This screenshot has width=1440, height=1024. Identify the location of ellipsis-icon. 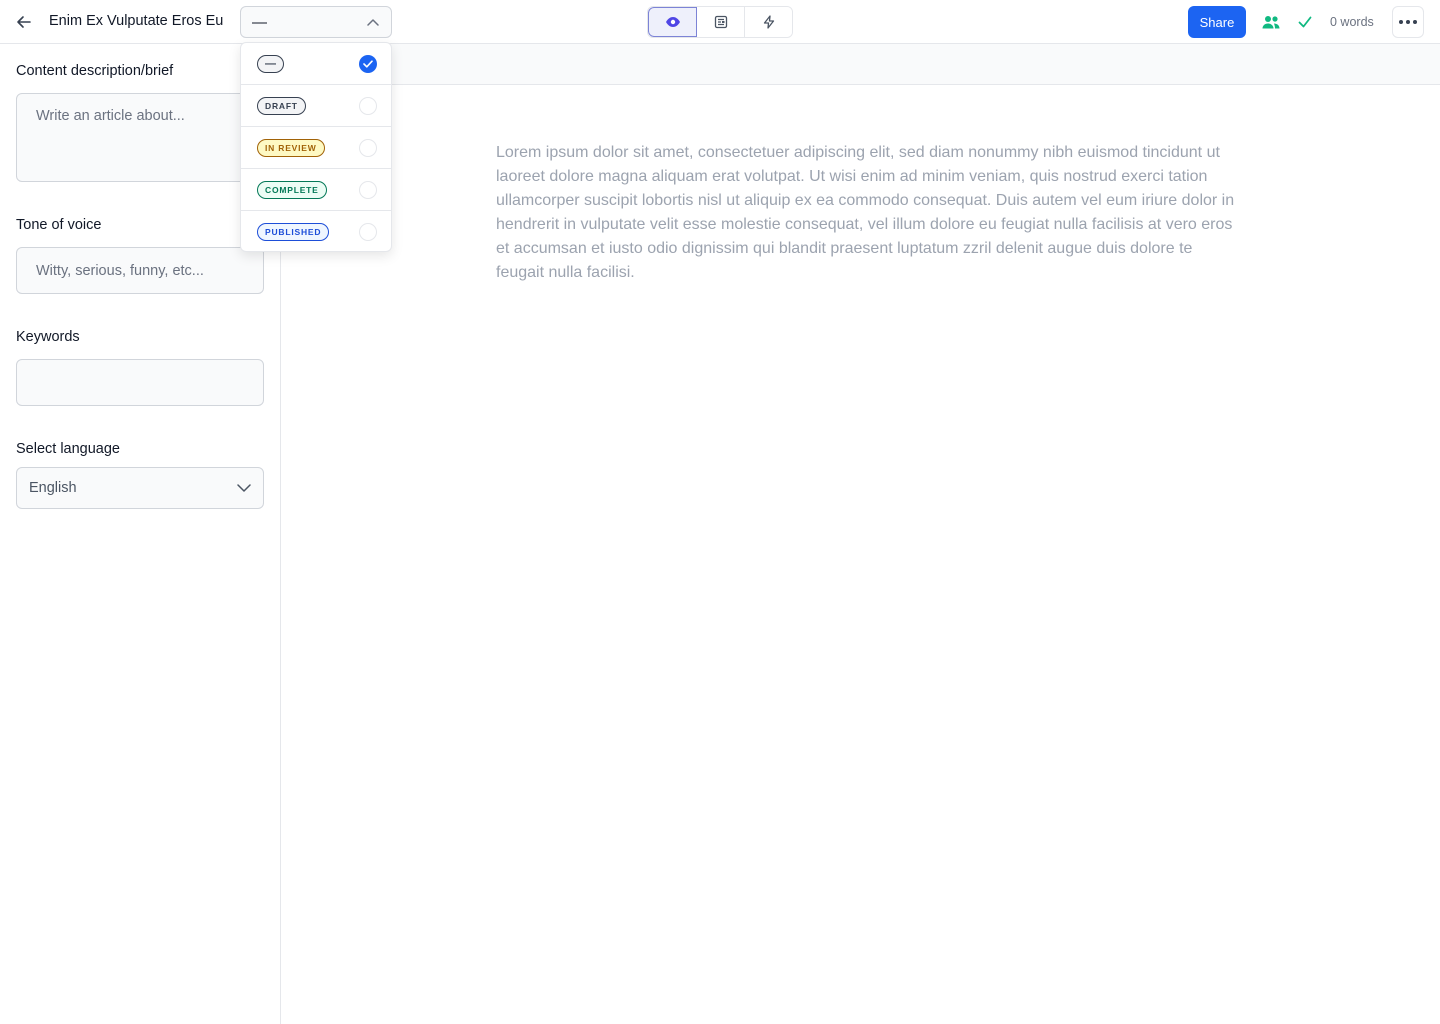
(1408, 22).